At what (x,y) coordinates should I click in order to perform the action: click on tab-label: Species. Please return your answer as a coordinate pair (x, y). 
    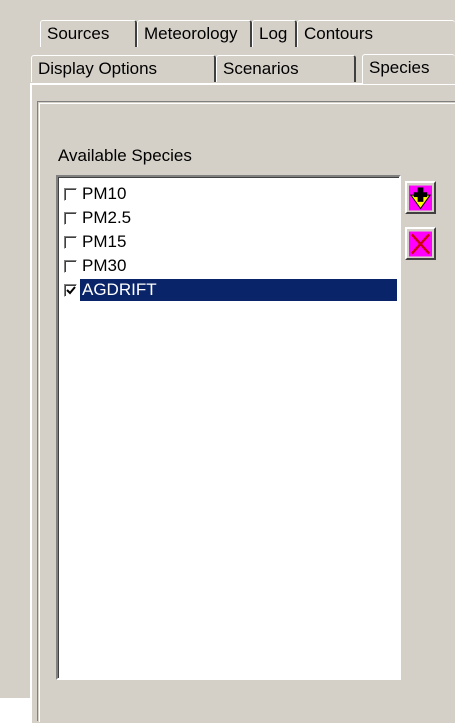
    Looking at the image, I should click on (399, 67).